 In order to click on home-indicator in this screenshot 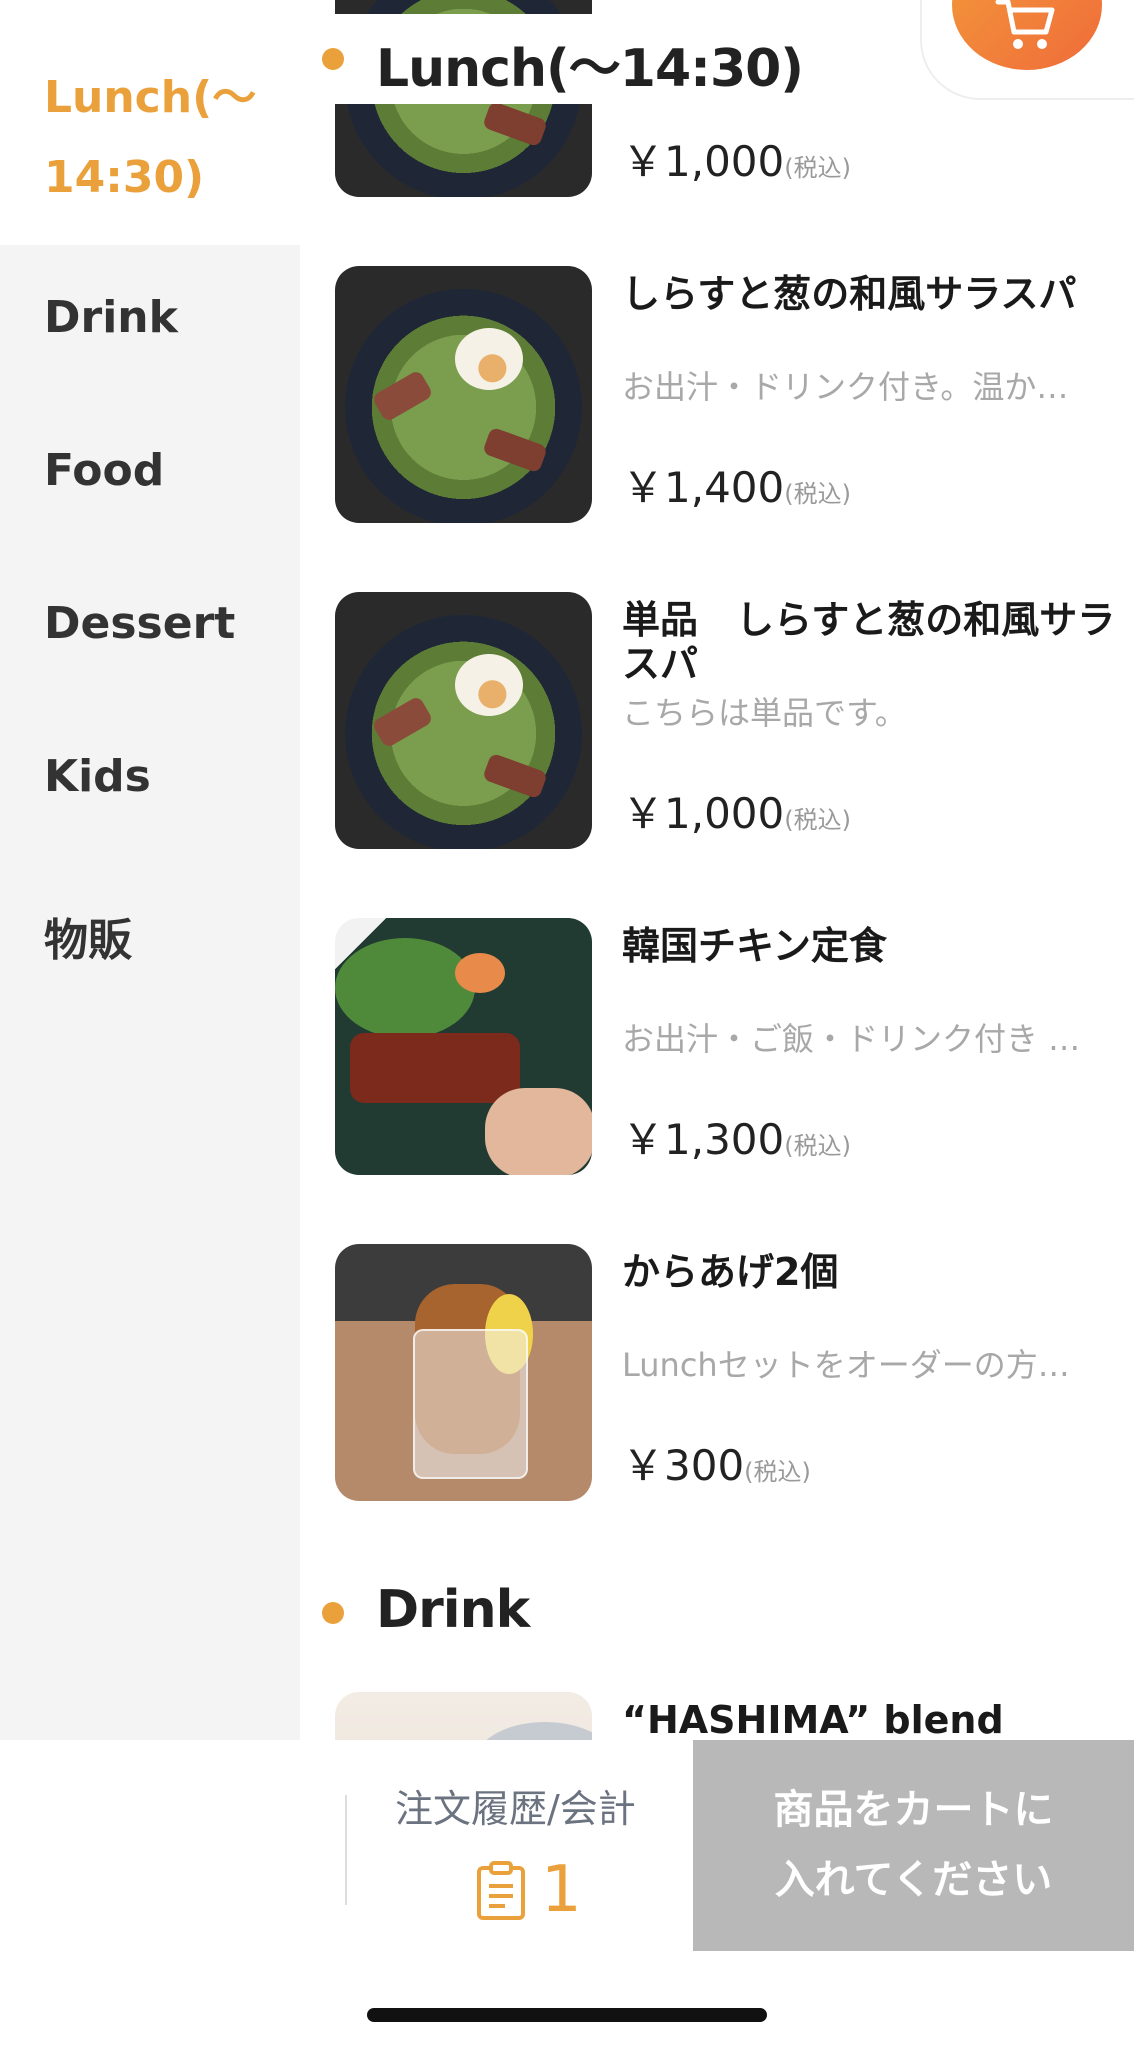, I will do `click(567, 2015)`.